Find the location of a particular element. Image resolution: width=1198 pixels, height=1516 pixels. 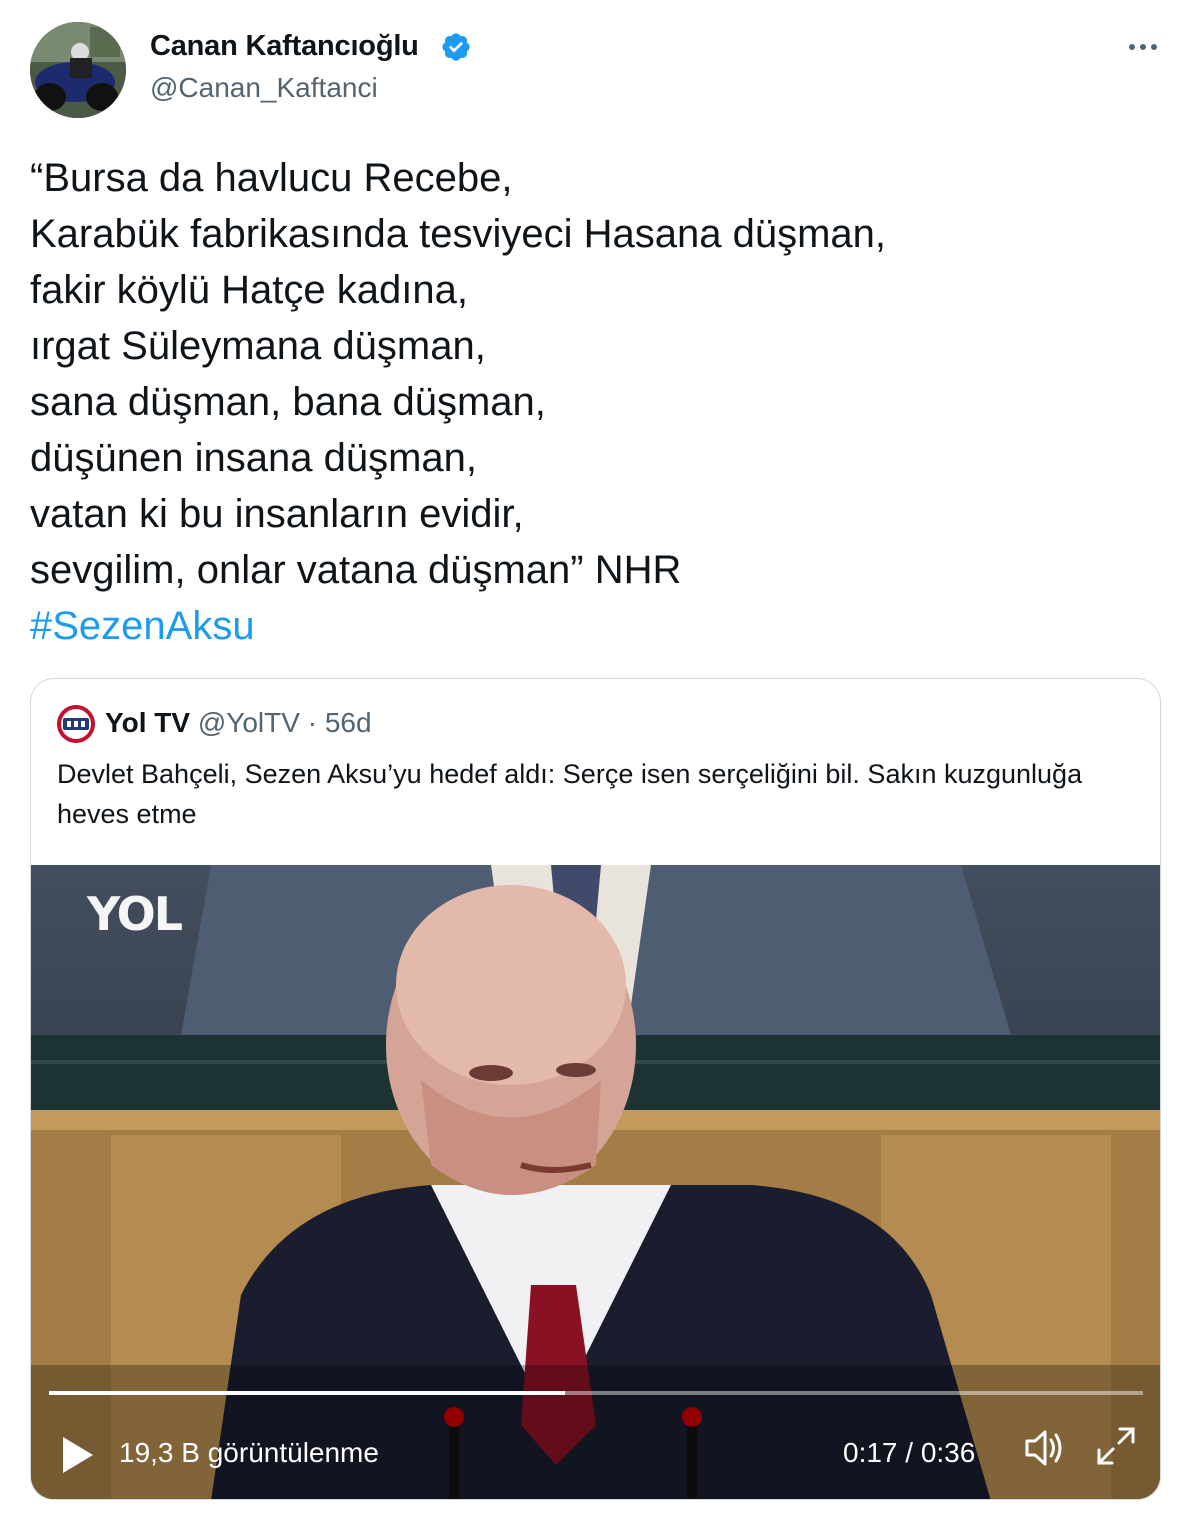

quoted-meta: Yol TV @YolTV · 56d is located at coordinates (238, 723).